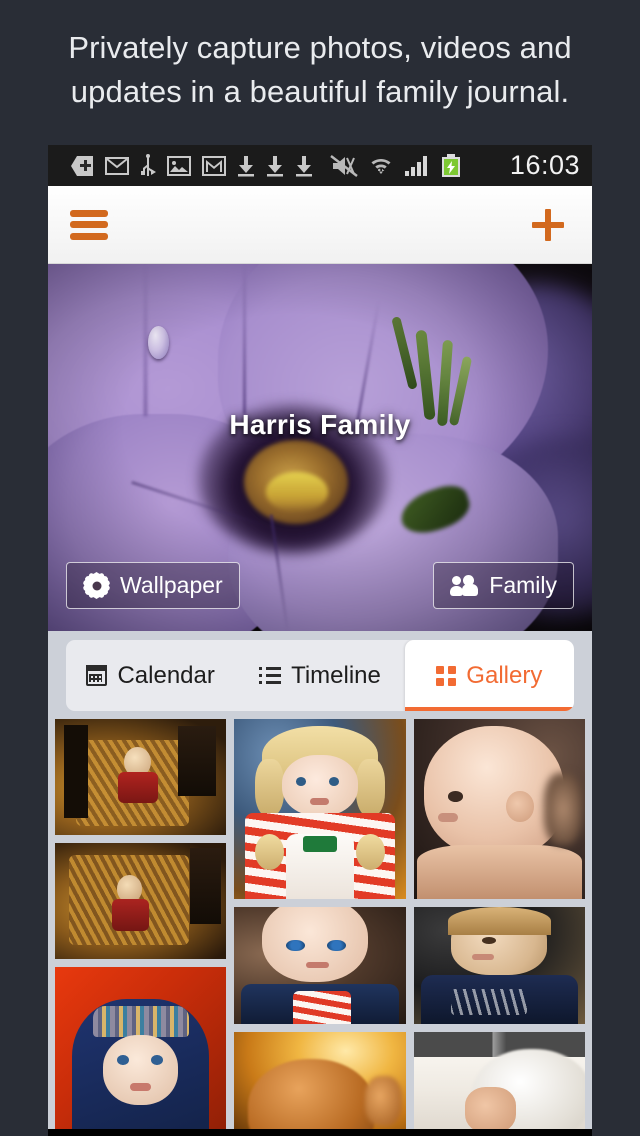 The height and width of the screenshot is (1136, 640). Describe the element at coordinates (417, 166) in the screenshot. I see `signal-bars-icon` at that location.